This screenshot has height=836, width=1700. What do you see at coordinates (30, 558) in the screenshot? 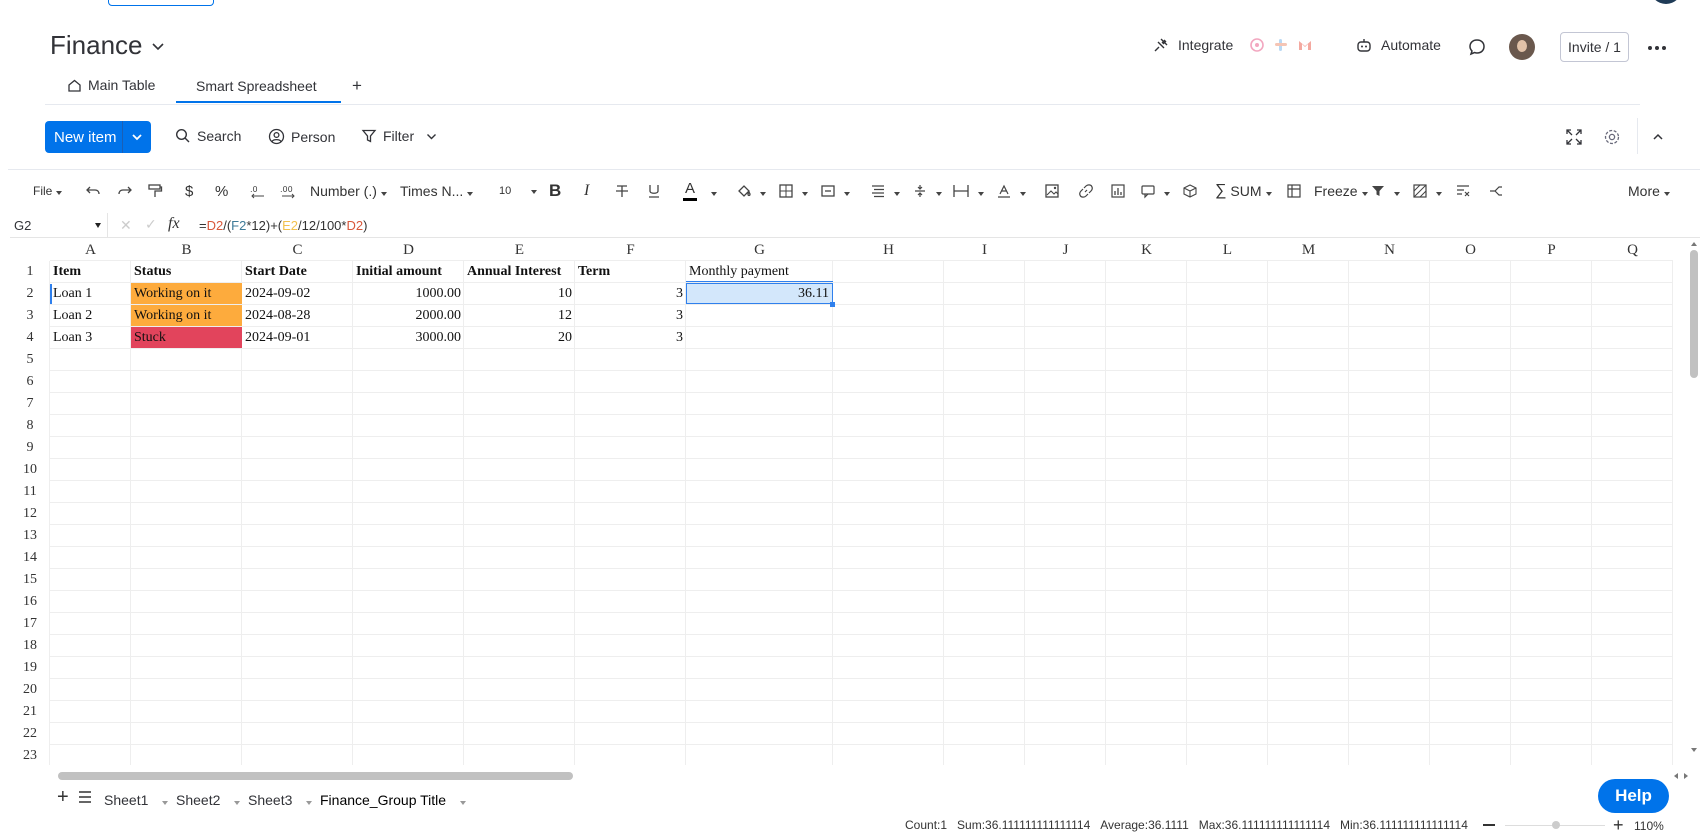
I see `row-header: 14` at bounding box center [30, 558].